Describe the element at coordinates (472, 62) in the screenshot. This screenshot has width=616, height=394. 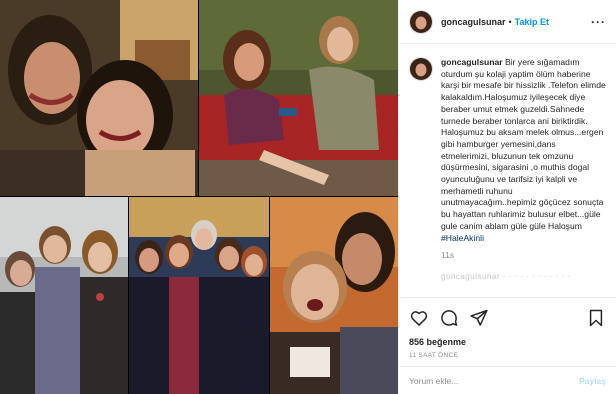
I see `caption-username: goncagulsunar` at that location.